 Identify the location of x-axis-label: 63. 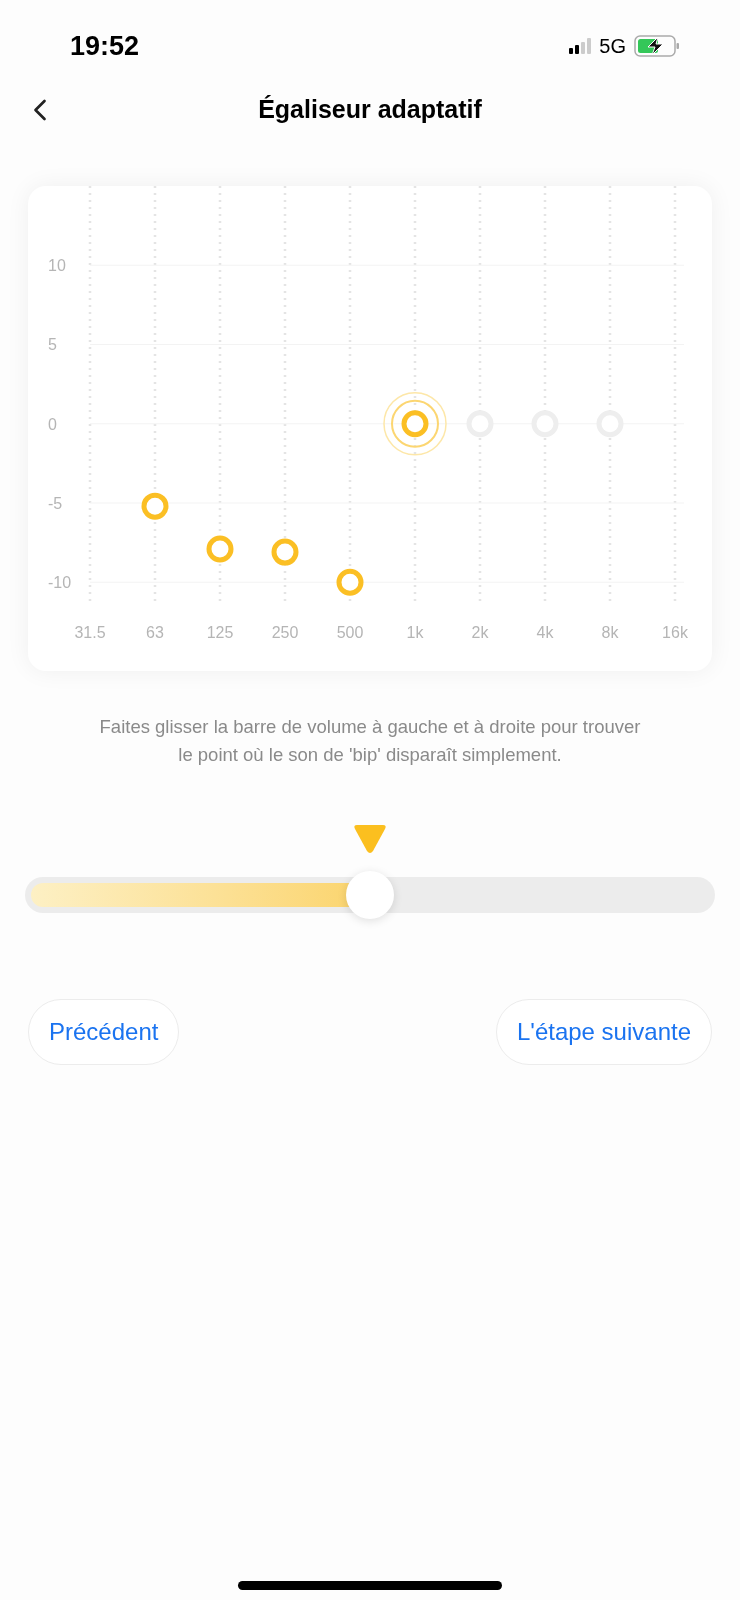
(155, 632).